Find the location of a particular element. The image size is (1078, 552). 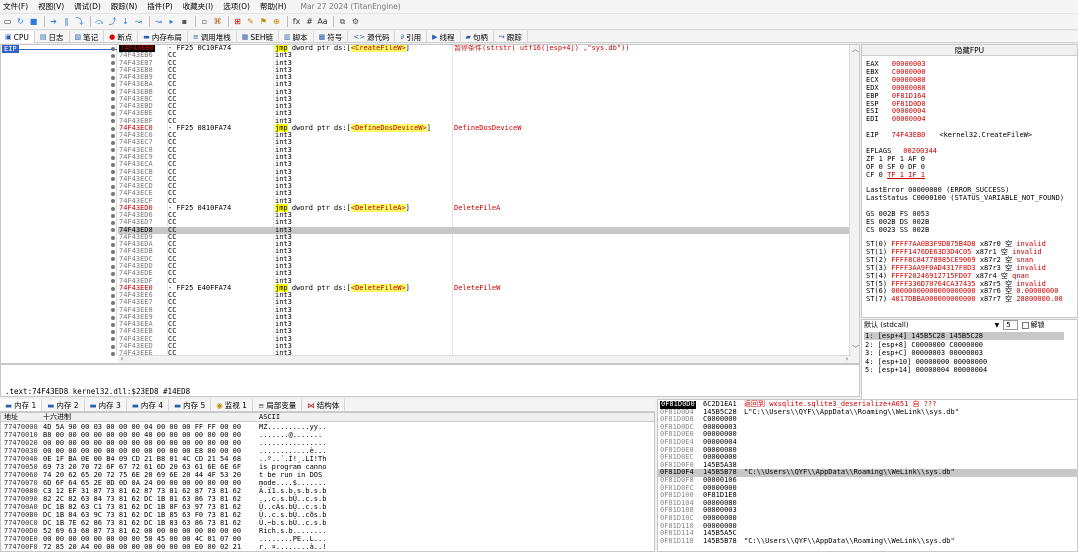

disassembly-row: 74F43EB6 CC int3 is located at coordinates (484, 55).